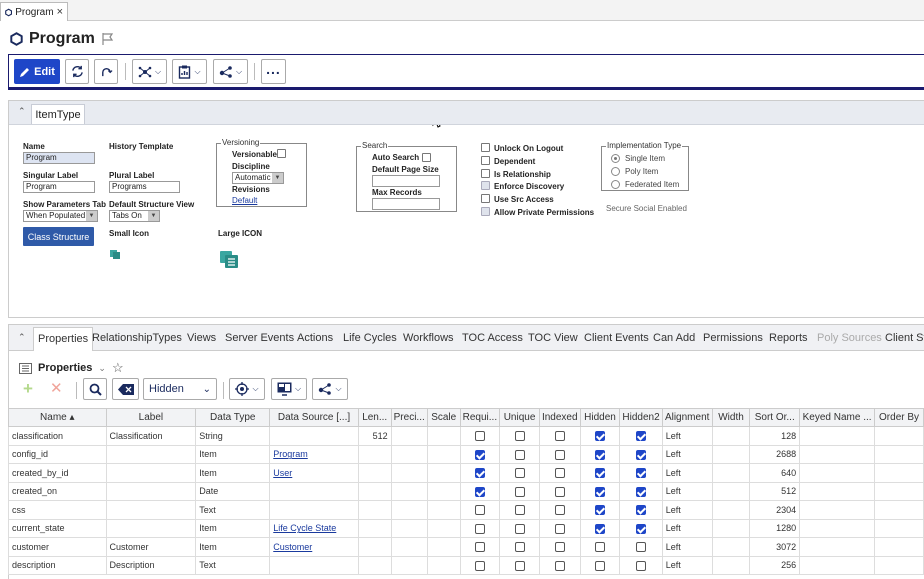 The height and width of the screenshot is (579, 924). What do you see at coordinates (34, 11) in the screenshot?
I see `tab-program: Program ×` at bounding box center [34, 11].